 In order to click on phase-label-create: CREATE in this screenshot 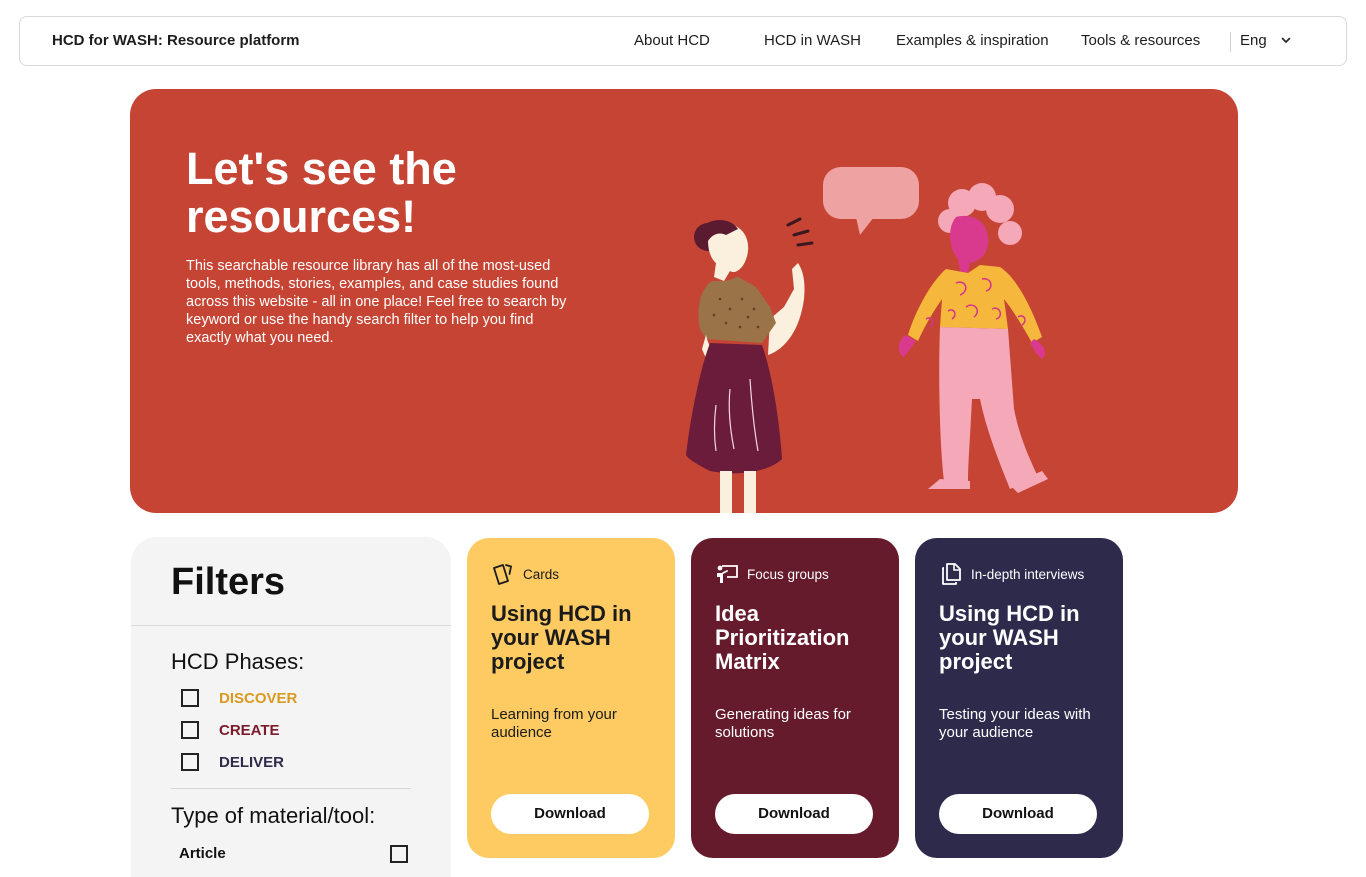, I will do `click(249, 730)`.